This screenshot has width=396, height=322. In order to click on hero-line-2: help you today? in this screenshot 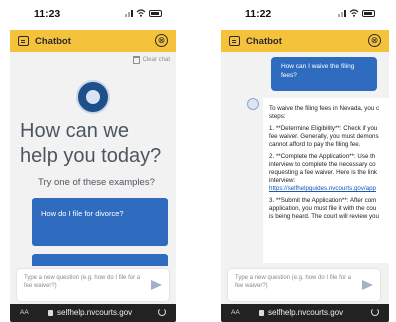, I will do `click(91, 156)`.